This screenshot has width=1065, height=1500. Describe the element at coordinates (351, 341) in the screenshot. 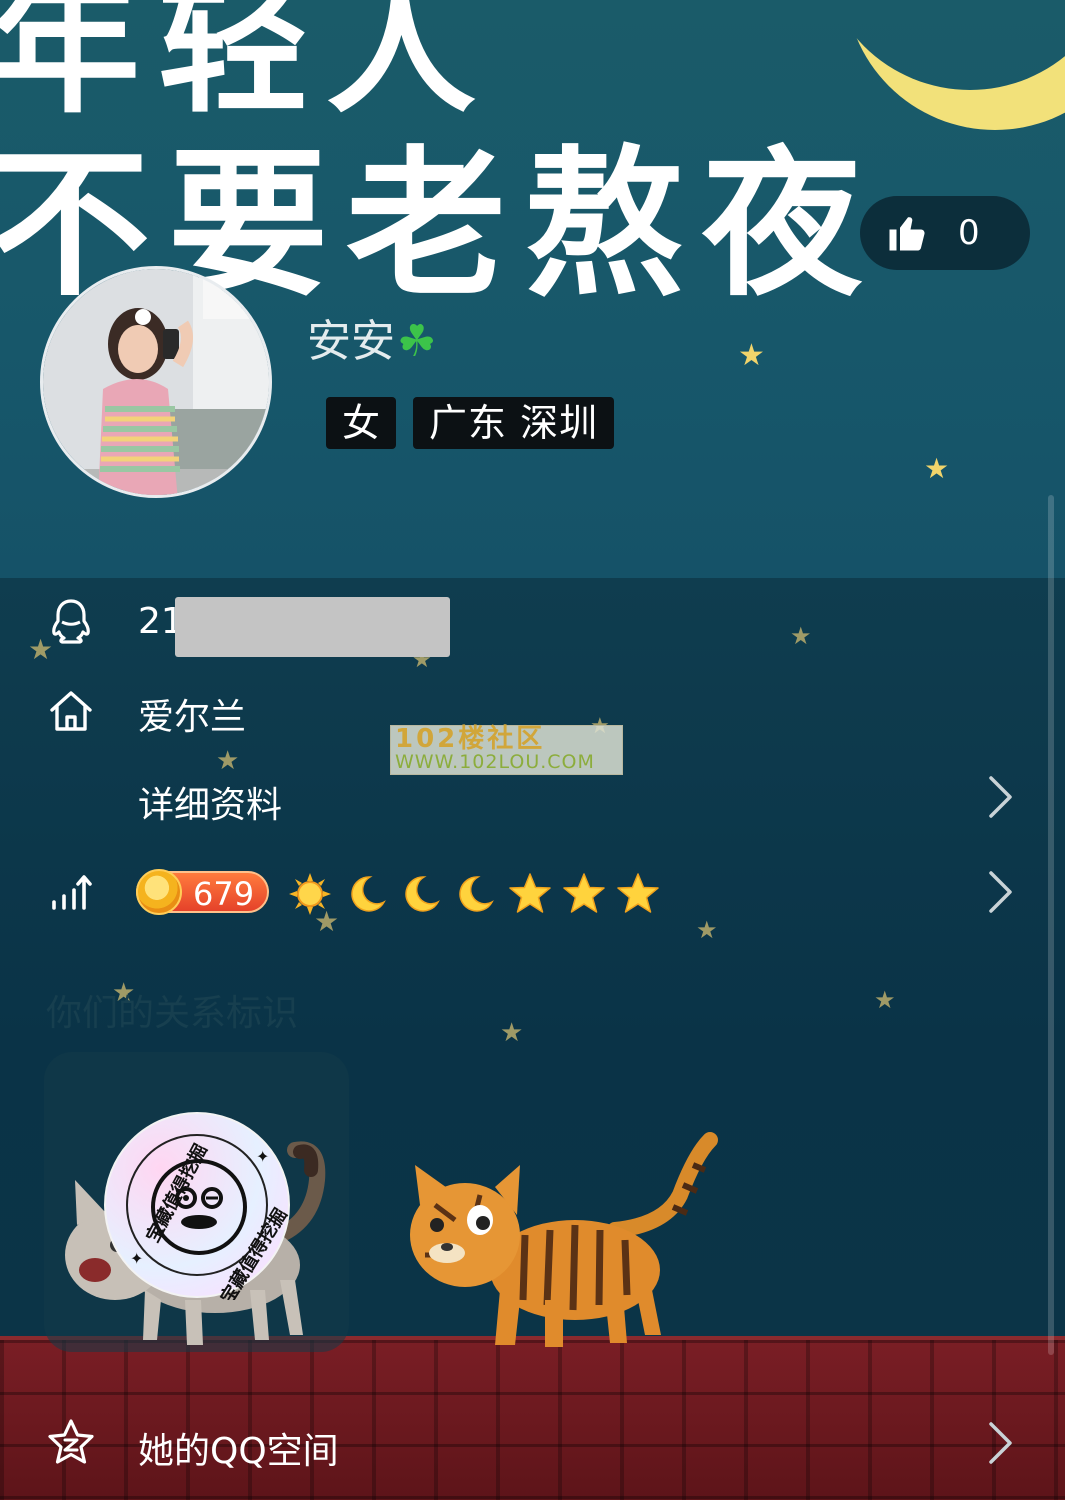

I see `nickname-text: 安安` at that location.